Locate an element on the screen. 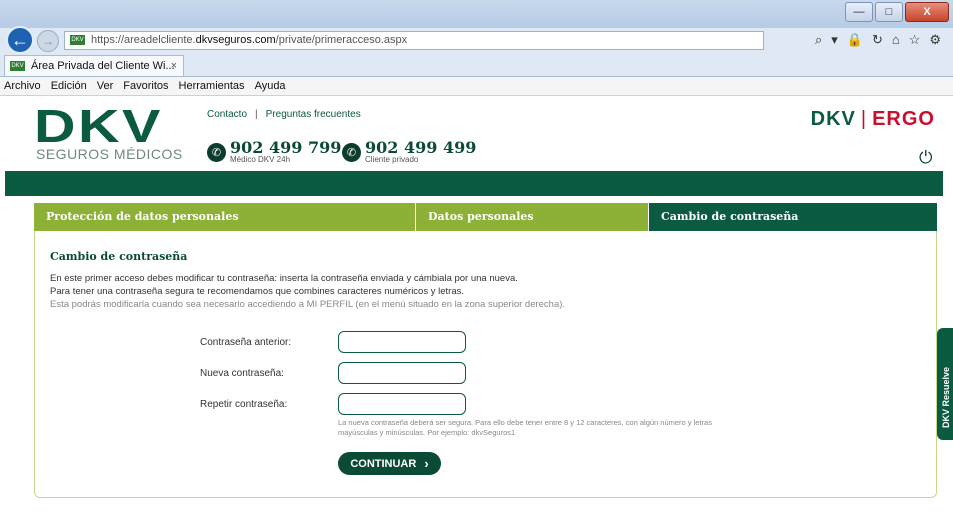 This screenshot has height=515, width=953. gear-icon: ⚙ is located at coordinates (935, 40).